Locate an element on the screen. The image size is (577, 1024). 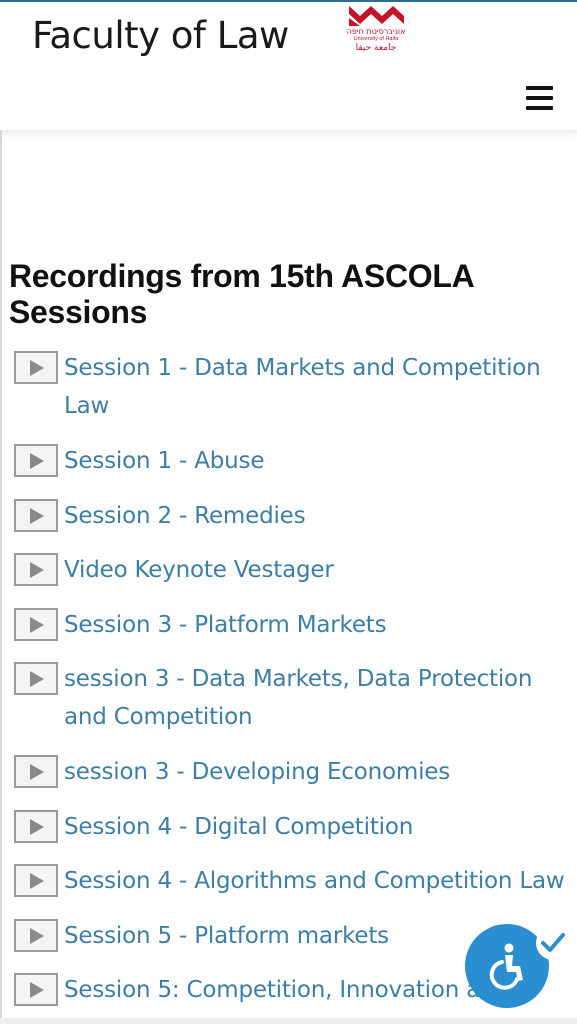
session-link: Video Keynote Vestager is located at coordinates (318, 570).